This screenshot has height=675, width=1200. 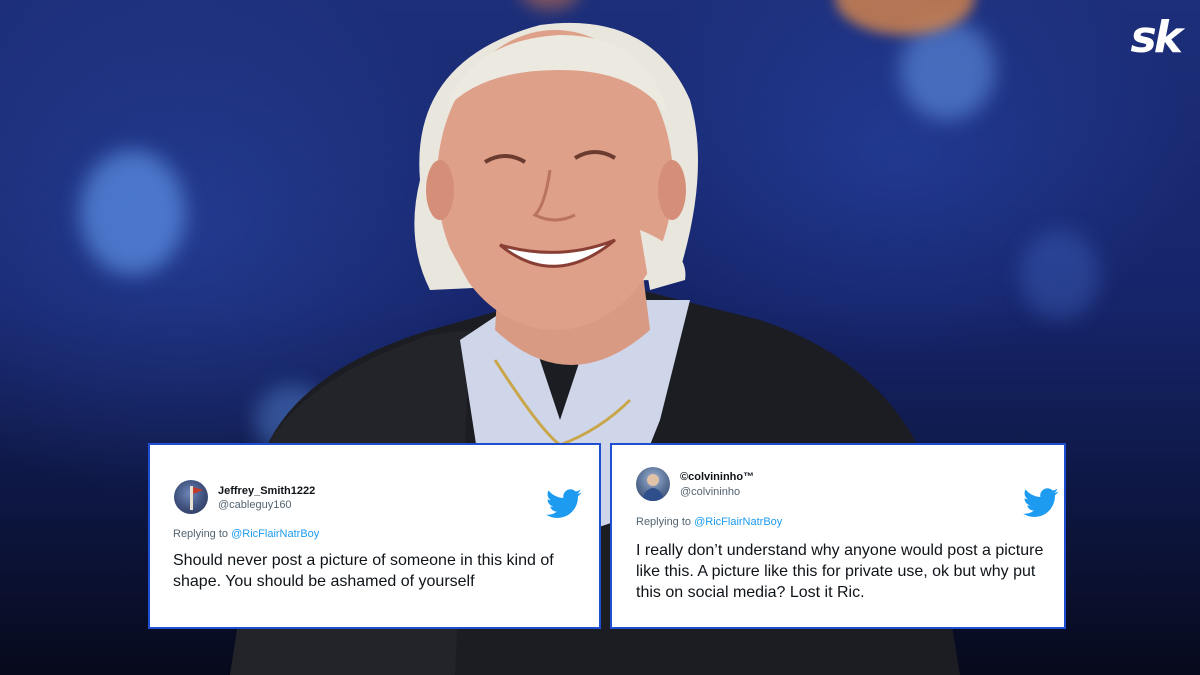 I want to click on user-handle: @colvininho, so click(x=710, y=492).